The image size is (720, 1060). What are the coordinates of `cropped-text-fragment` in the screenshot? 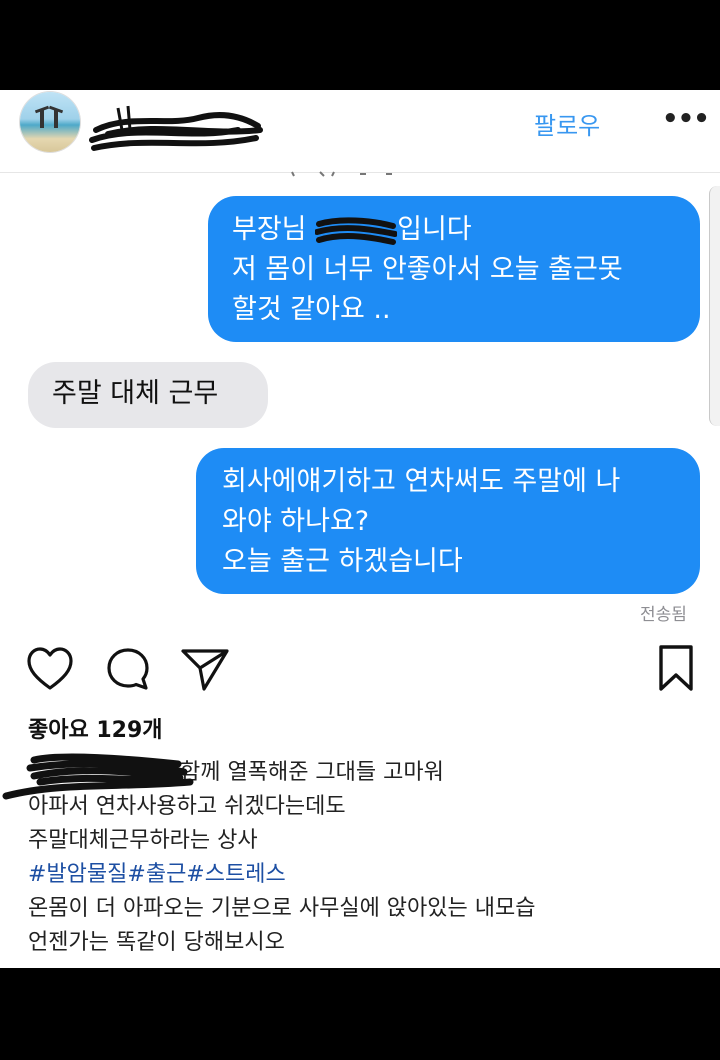 It's located at (341, 174).